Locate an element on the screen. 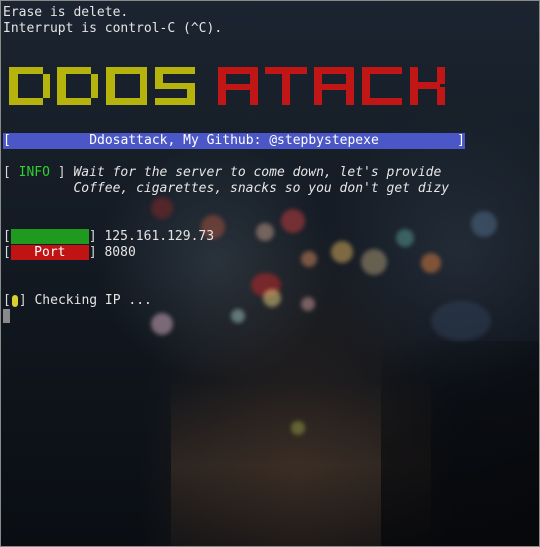 The width and height of the screenshot is (540, 547). ip-label-badge: IP is located at coordinates (49, 236).